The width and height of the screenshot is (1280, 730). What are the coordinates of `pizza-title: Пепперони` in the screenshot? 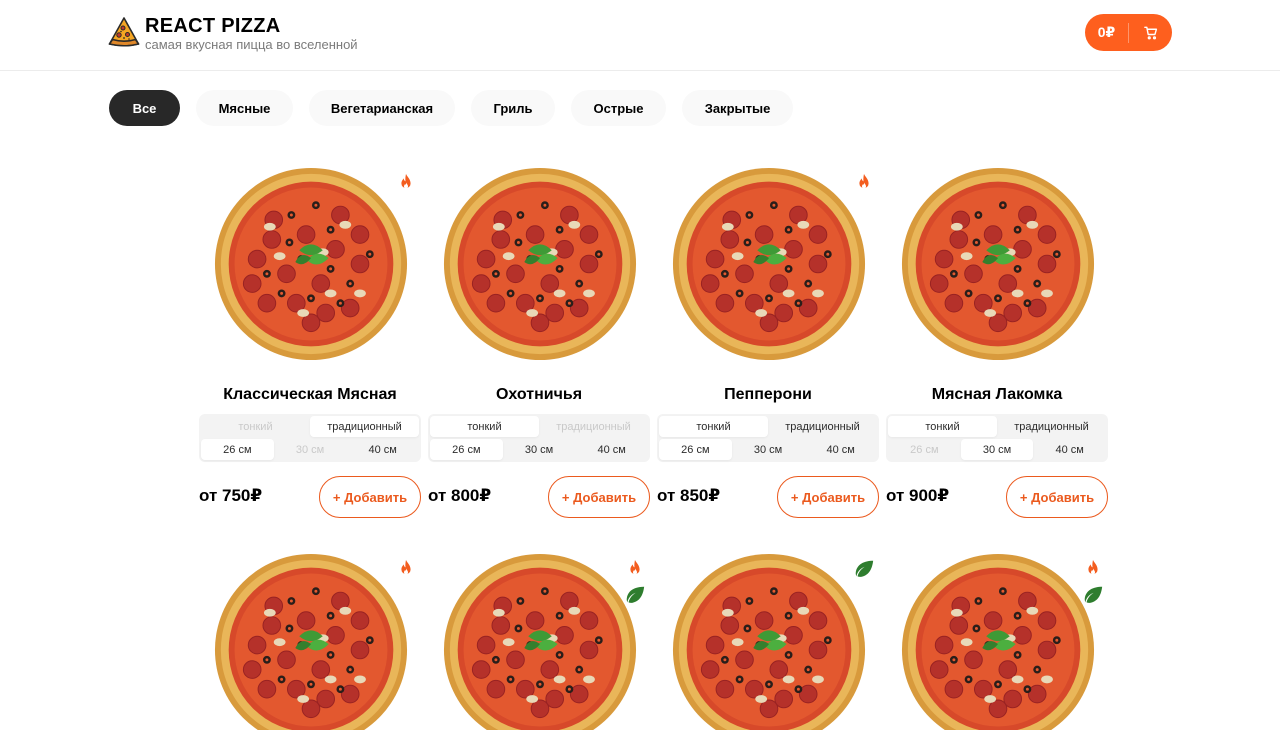 It's located at (768, 394).